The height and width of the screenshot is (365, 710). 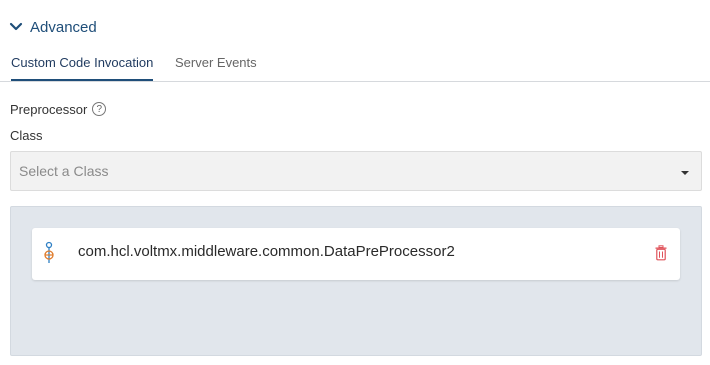 What do you see at coordinates (16, 27) in the screenshot?
I see `chevron-down-icon` at bounding box center [16, 27].